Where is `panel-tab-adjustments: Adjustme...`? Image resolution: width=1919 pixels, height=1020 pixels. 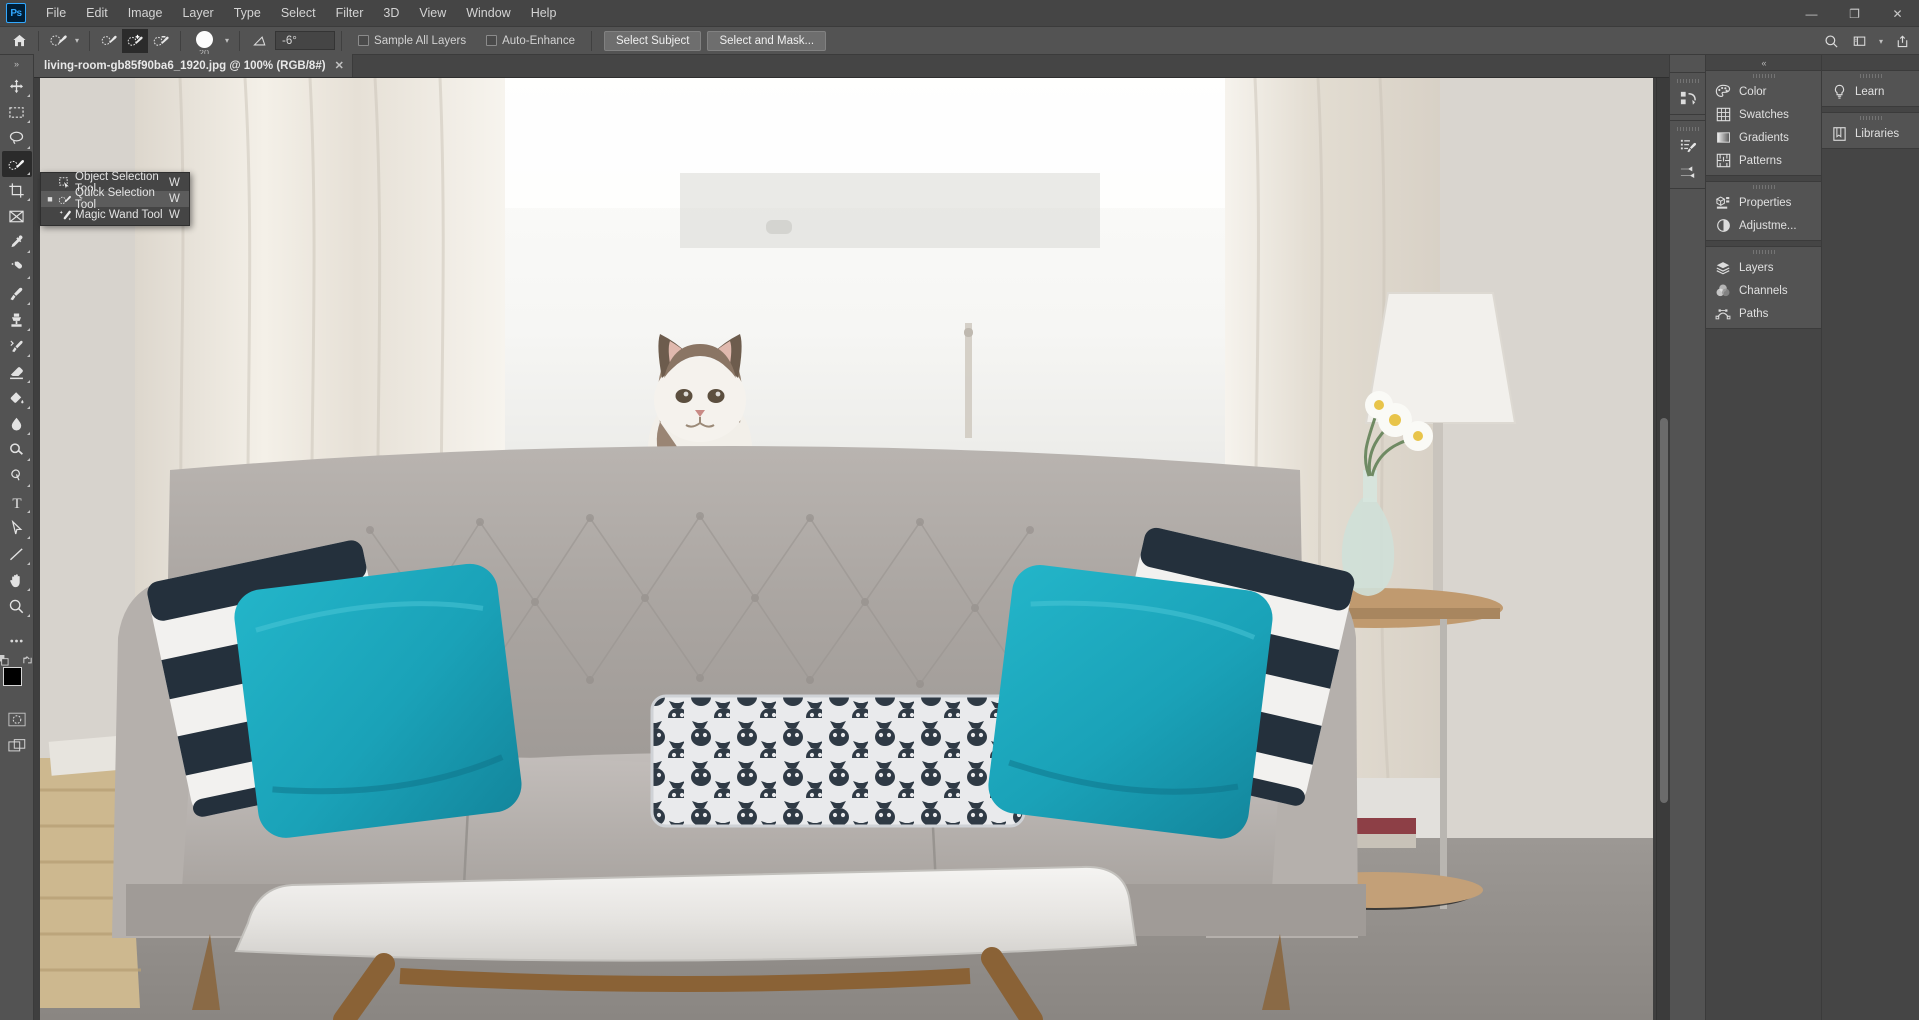
panel-tab-adjustments: Adjustme... is located at coordinates (1763, 225).